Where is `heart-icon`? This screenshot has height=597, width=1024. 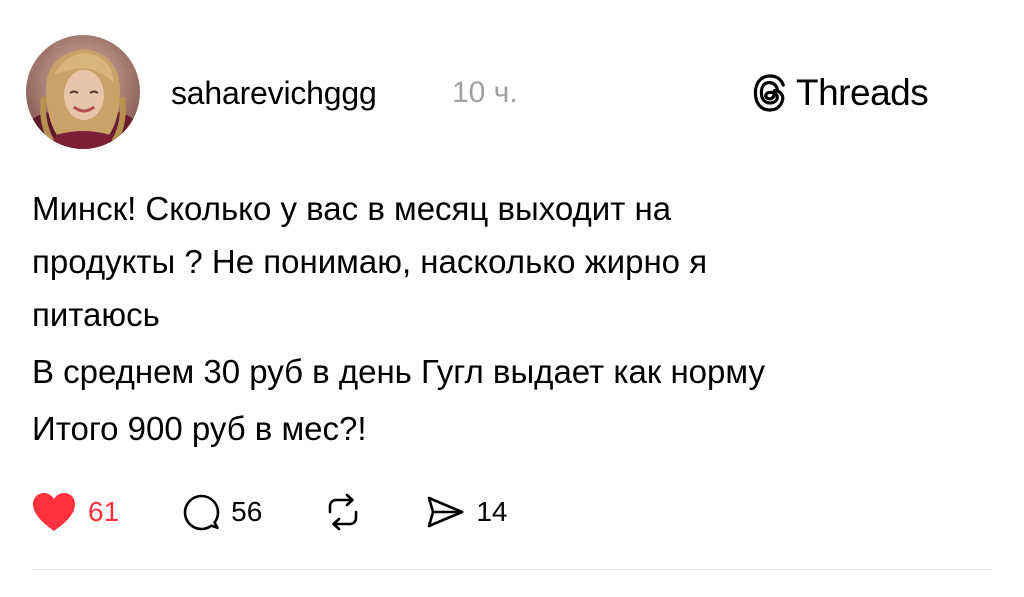 heart-icon is located at coordinates (54, 512).